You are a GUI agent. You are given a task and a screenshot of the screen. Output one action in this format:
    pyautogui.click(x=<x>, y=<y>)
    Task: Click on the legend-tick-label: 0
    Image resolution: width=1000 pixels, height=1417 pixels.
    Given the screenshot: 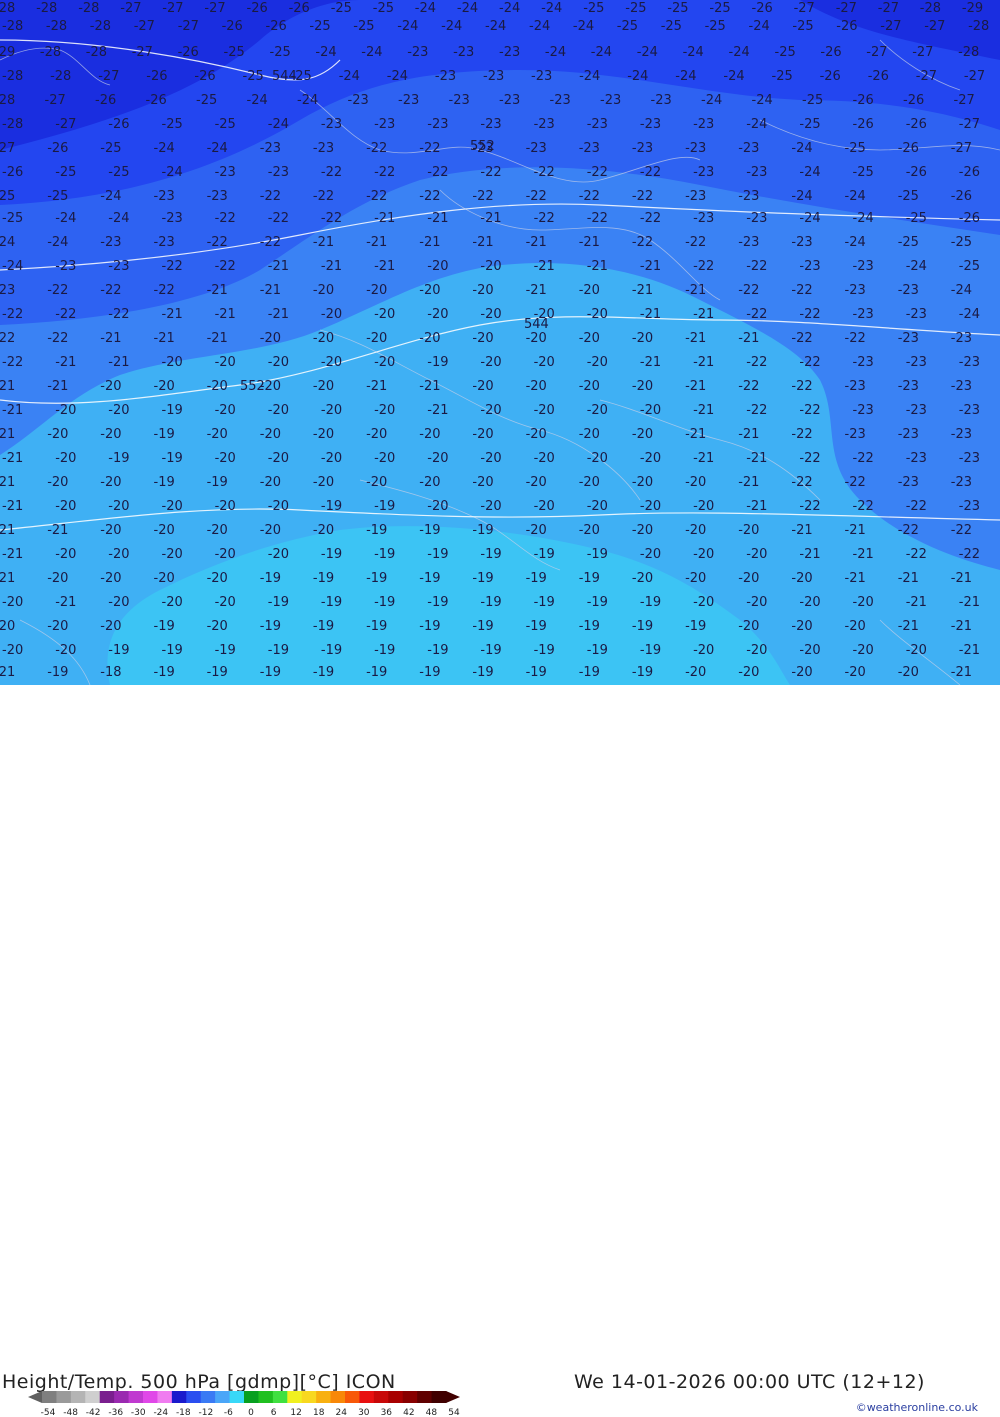 What is the action you would take?
    pyautogui.click(x=251, y=1412)
    